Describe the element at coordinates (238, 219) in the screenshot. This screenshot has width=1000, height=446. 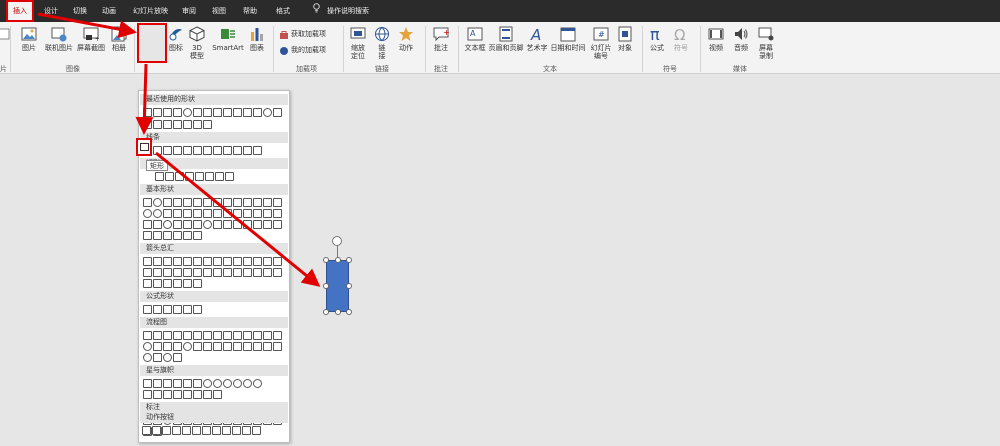
I see `arrow-rect-to-canvas` at that location.